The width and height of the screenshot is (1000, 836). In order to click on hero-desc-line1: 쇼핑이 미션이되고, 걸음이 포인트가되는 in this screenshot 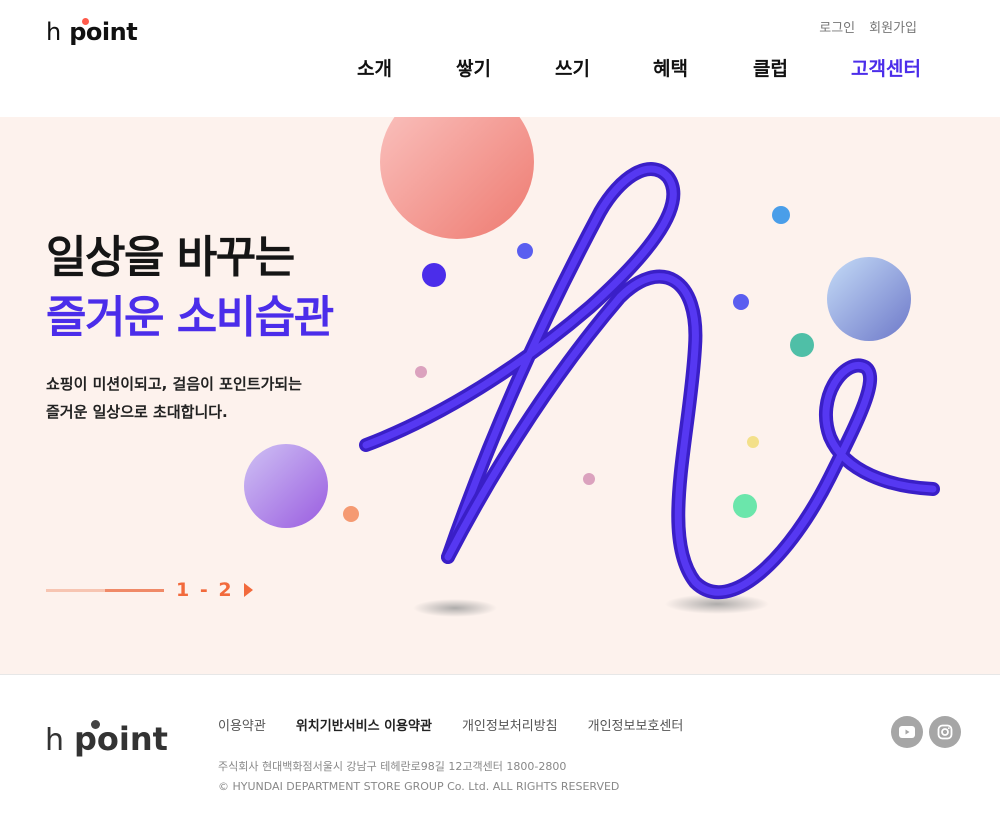, I will do `click(174, 384)`.